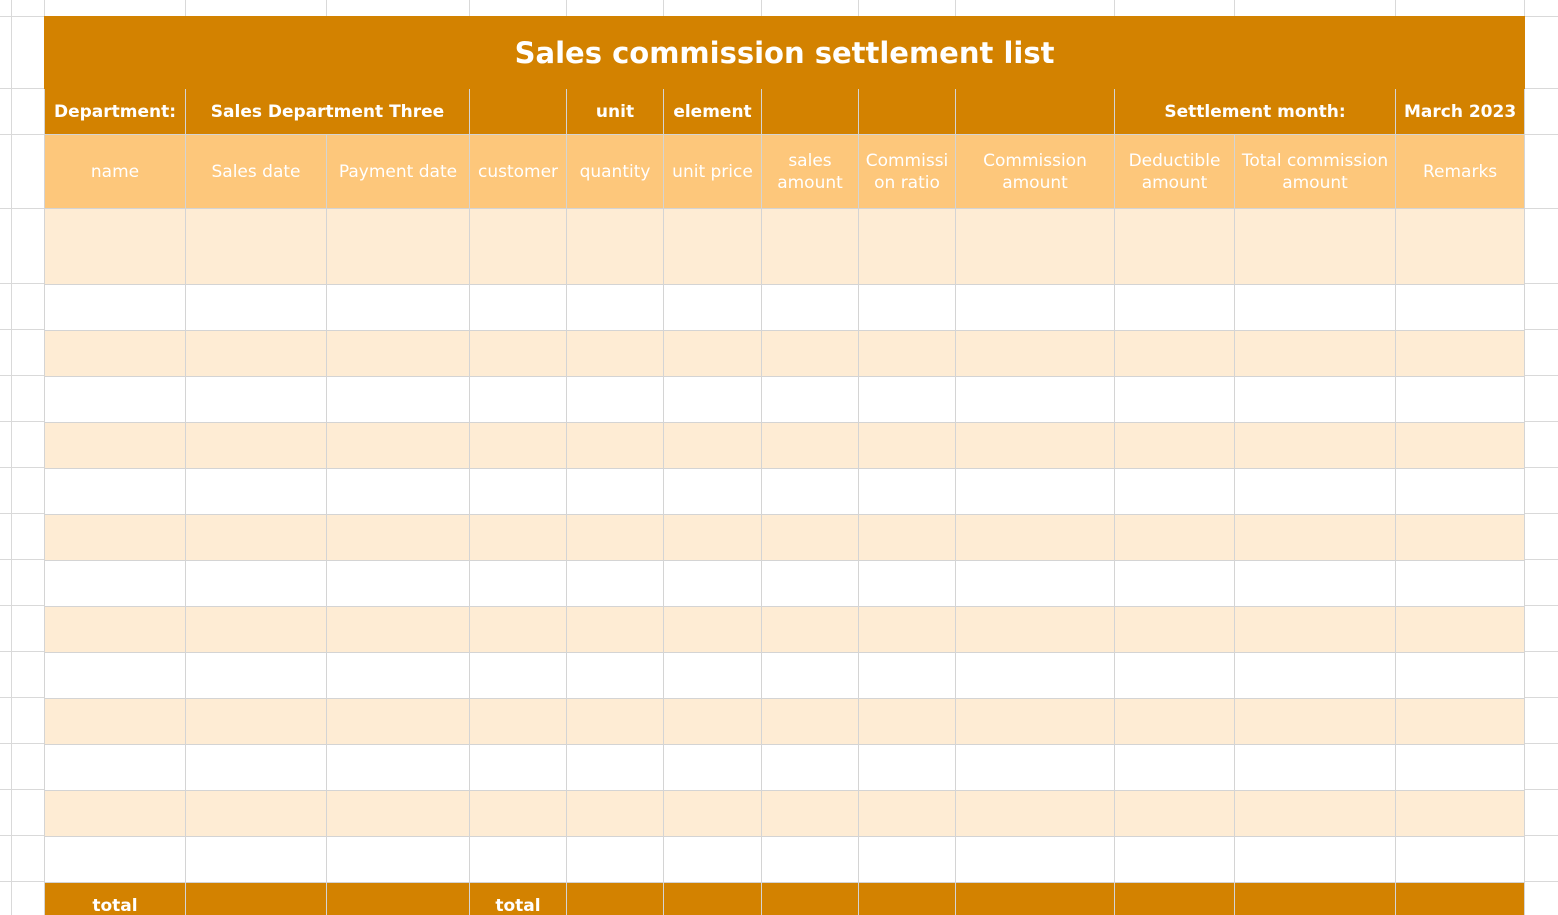 Image resolution: width=1558 pixels, height=915 pixels. Describe the element at coordinates (518, 171) in the screenshot. I see `column-header-customer: customer` at that location.